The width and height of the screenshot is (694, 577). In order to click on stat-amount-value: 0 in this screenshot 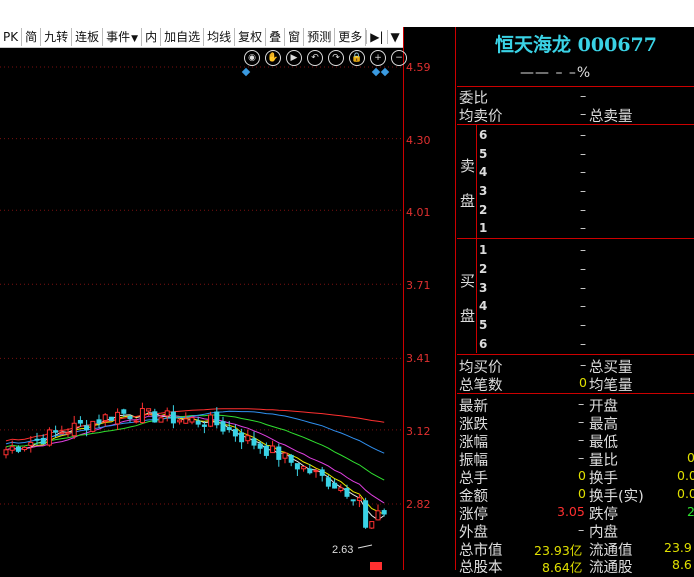, I will do `click(582, 493)`.